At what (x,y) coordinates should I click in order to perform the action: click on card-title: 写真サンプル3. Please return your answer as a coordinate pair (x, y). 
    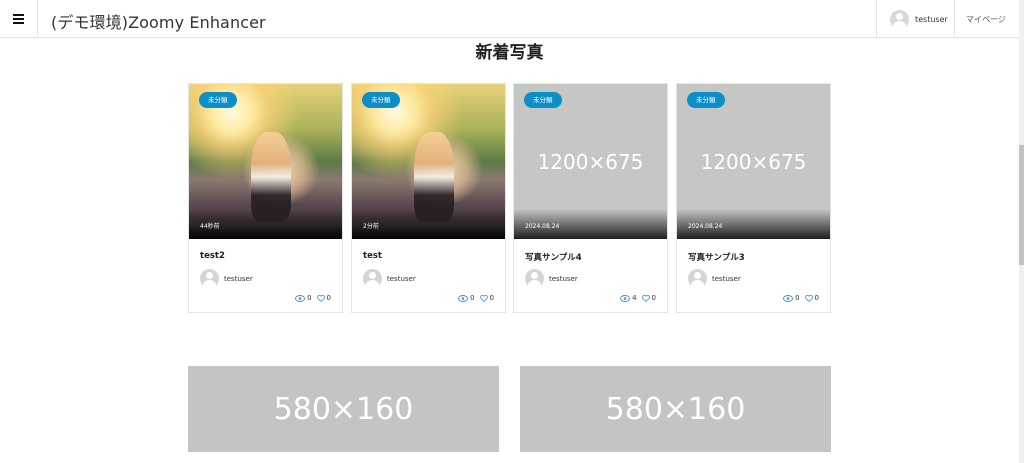
    Looking at the image, I should click on (716, 257).